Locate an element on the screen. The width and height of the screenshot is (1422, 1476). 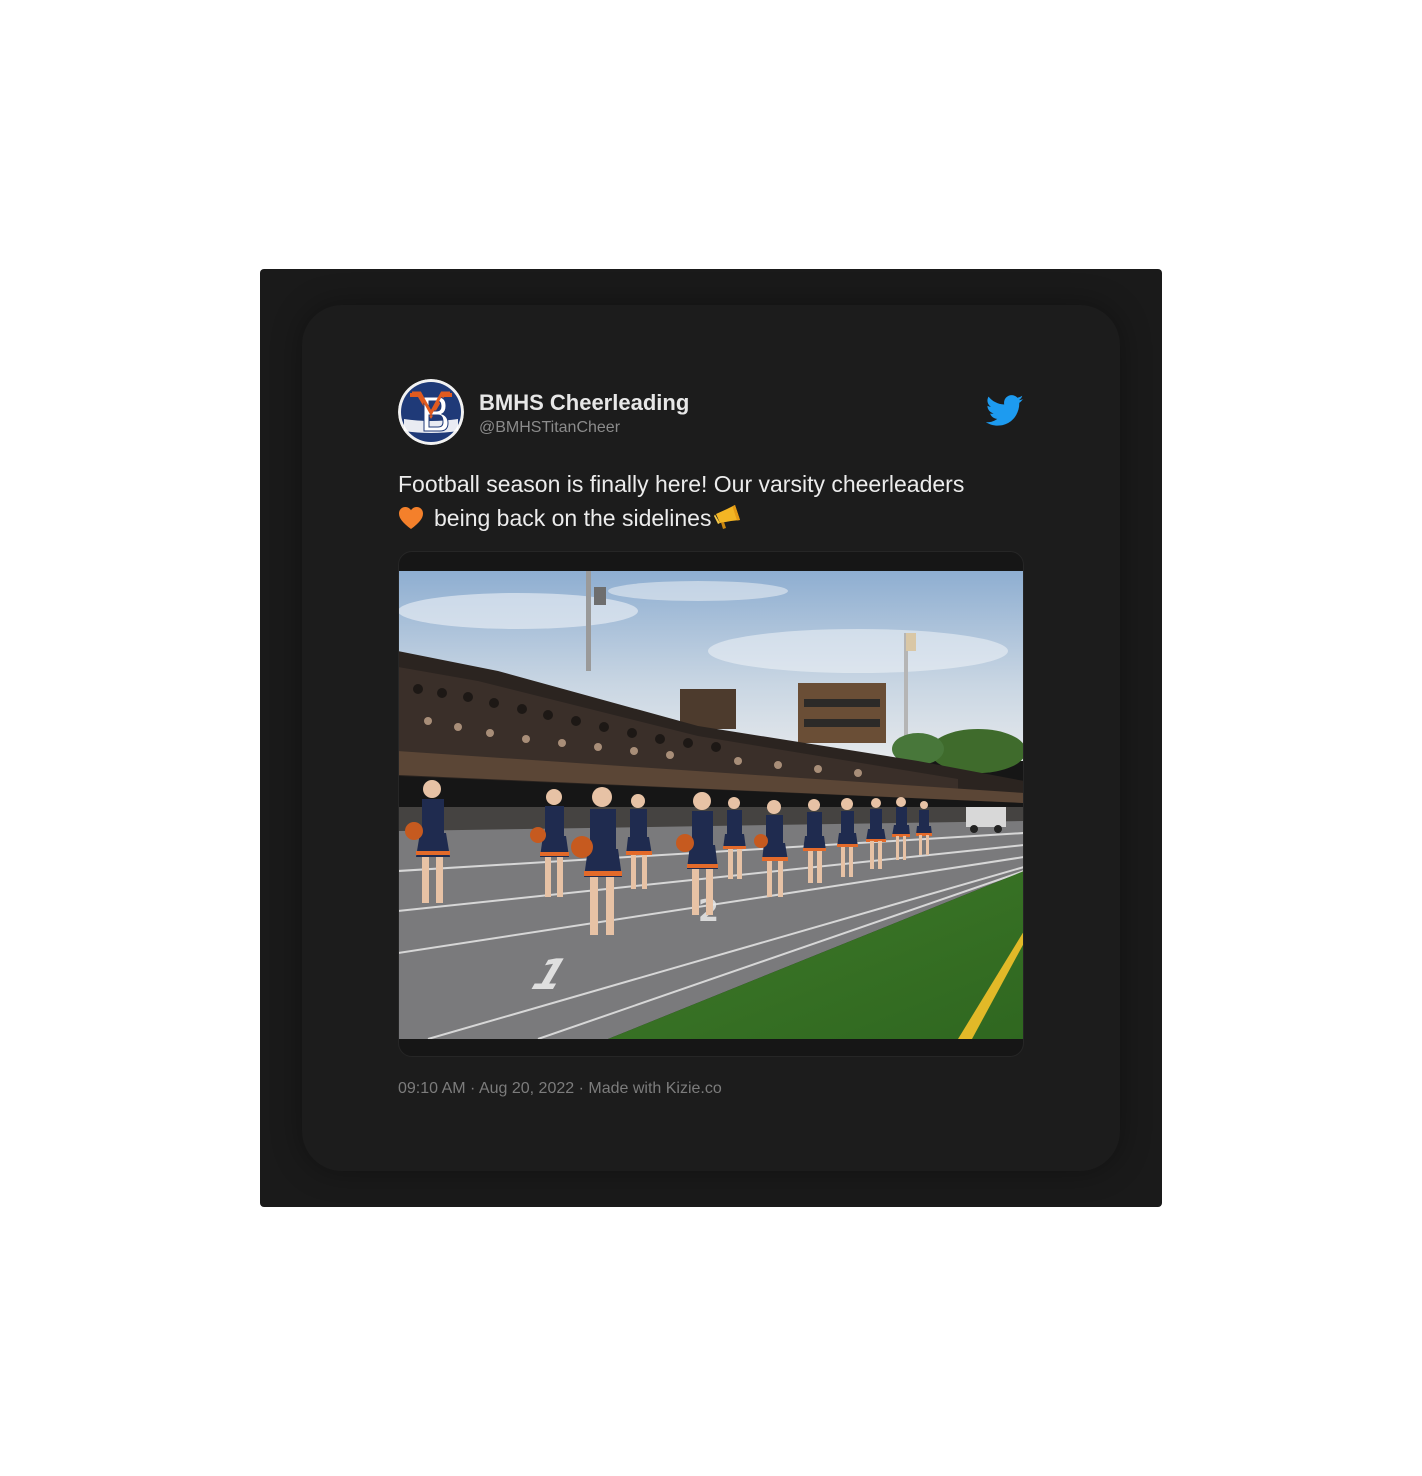
avatar is located at coordinates (431, 412).